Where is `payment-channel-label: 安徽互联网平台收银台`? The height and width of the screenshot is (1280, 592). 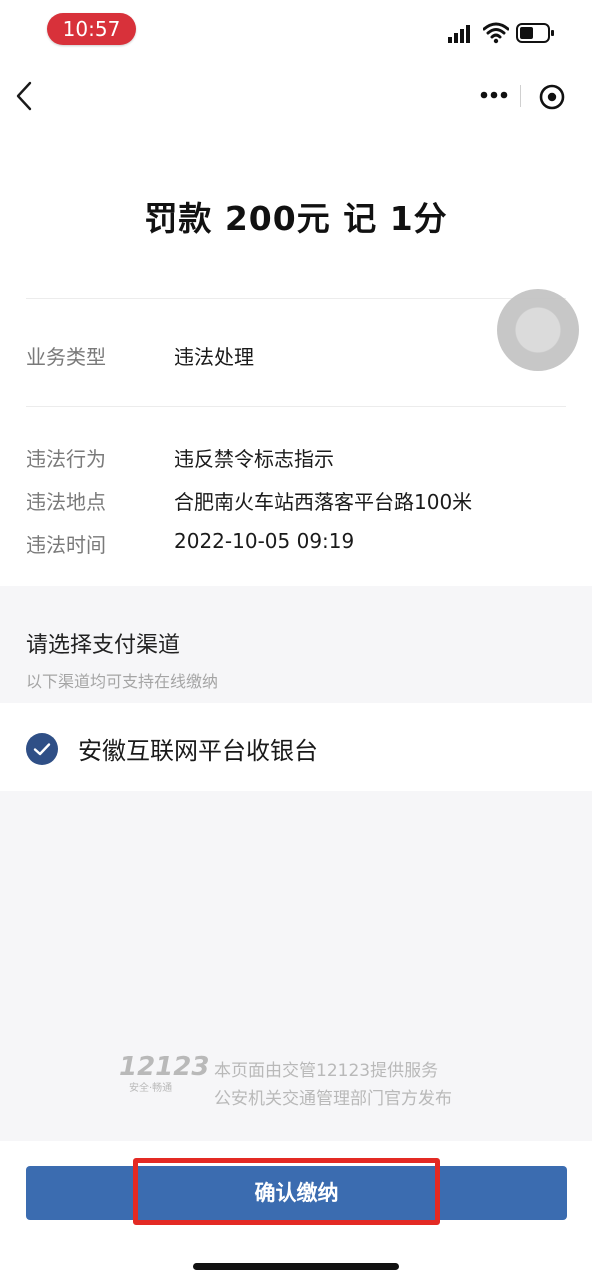 payment-channel-label: 安徽互联网平台收银台 is located at coordinates (198, 751).